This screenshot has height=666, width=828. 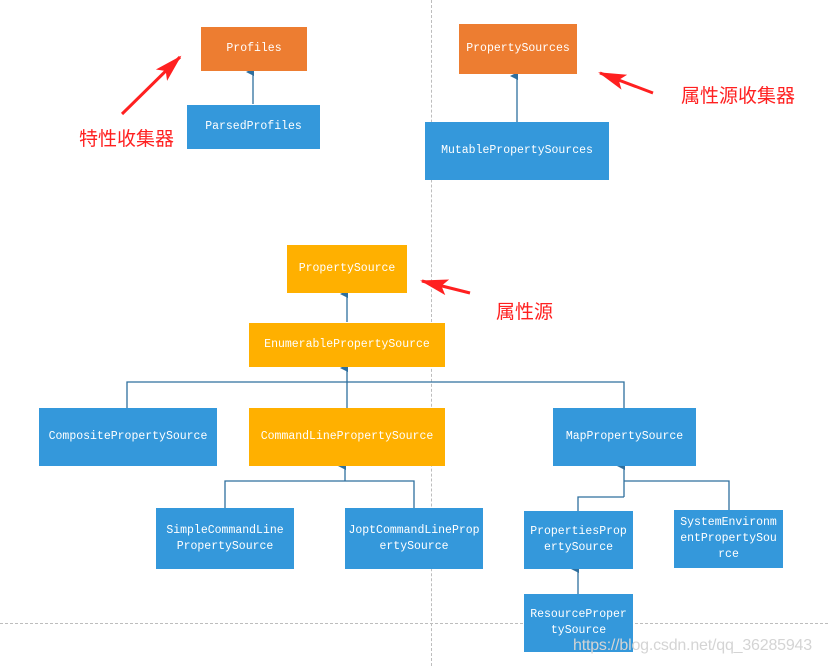 What do you see at coordinates (445, 287) in the screenshot?
I see `annotation-arrow-propertysource` at bounding box center [445, 287].